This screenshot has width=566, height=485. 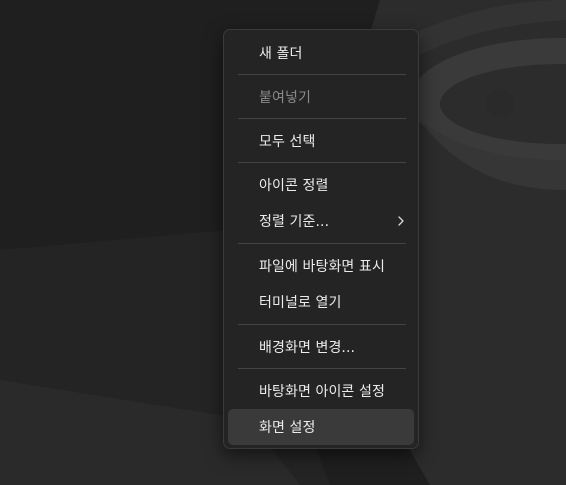 What do you see at coordinates (287, 142) in the screenshot?
I see `menu-item-label: 모두 선택` at bounding box center [287, 142].